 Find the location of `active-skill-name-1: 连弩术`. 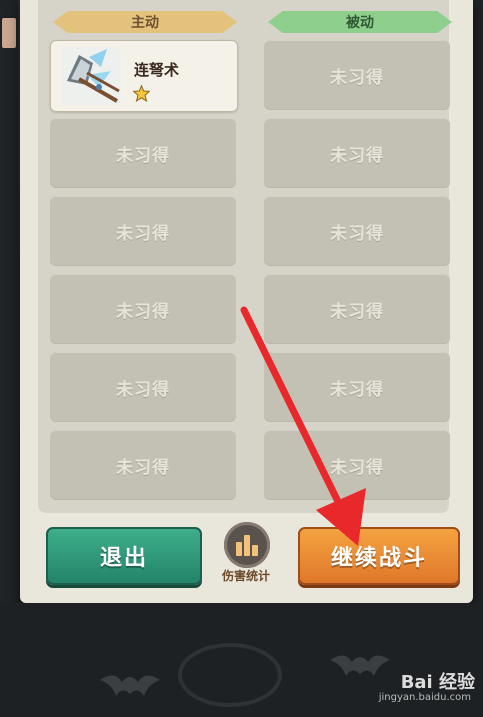

active-skill-name-1: 连弩术 is located at coordinates (157, 70).